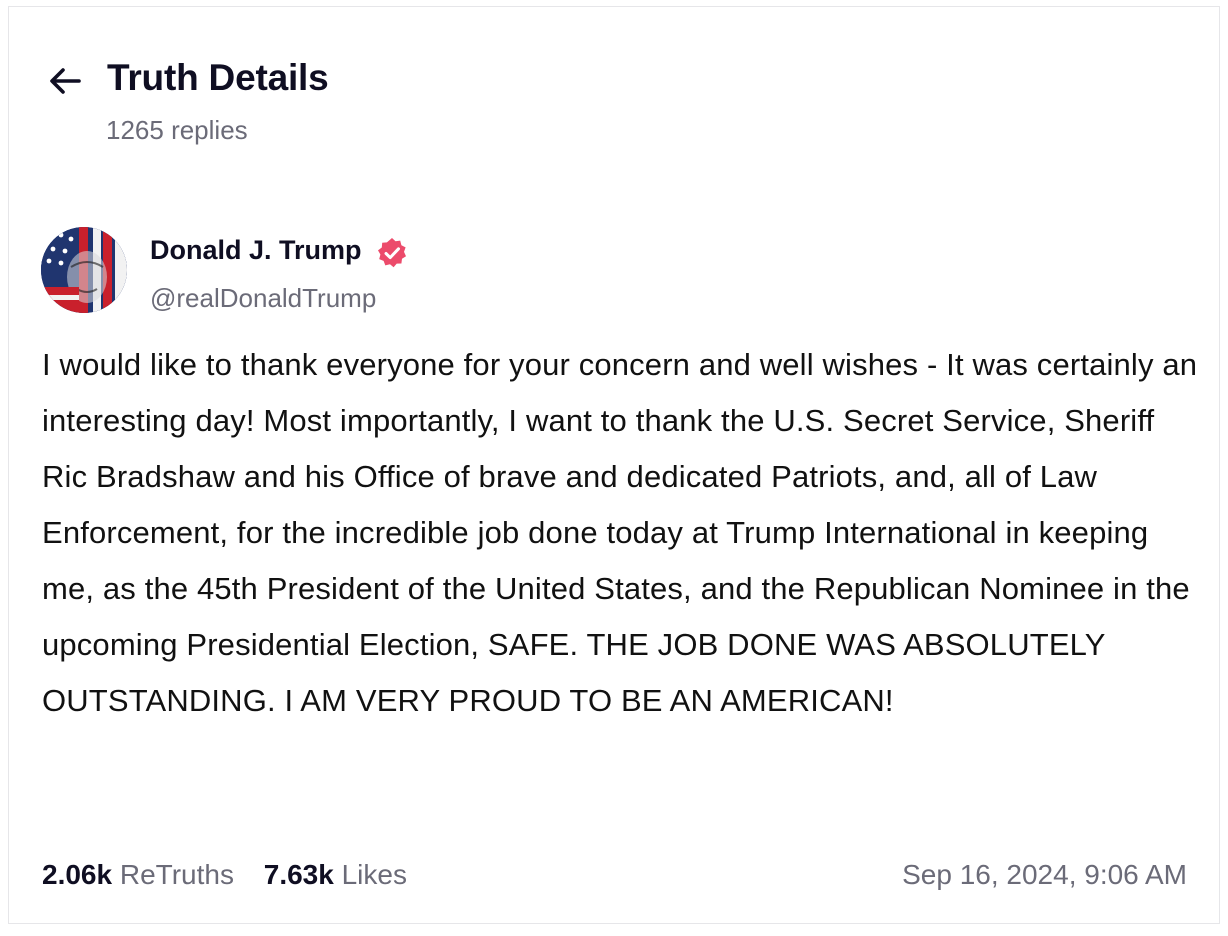 The image size is (1228, 936). What do you see at coordinates (177, 130) in the screenshot?
I see `reply-count: 1265 replies` at bounding box center [177, 130].